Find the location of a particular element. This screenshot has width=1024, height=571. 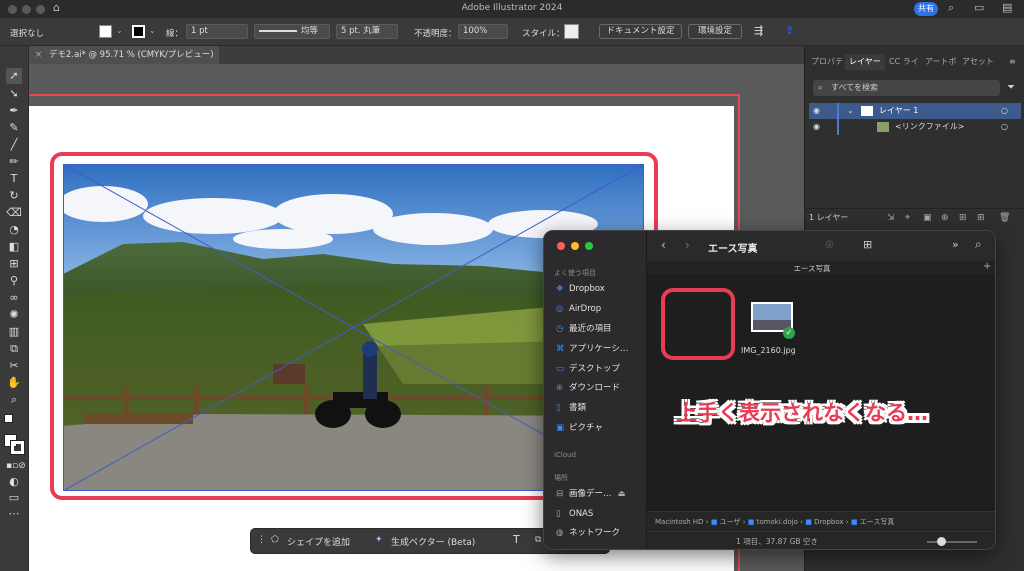

opacity-field: 100% is located at coordinates (483, 31).